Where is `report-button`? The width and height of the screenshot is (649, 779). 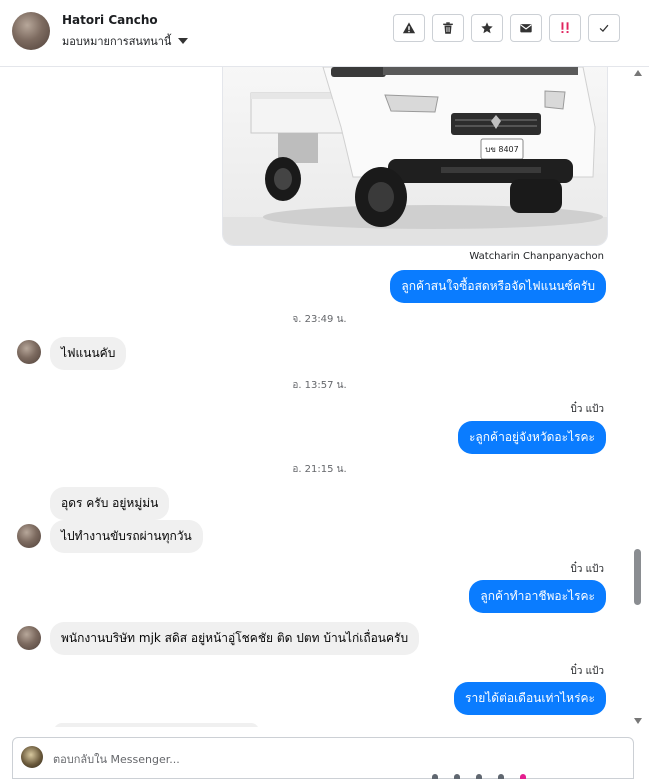 report-button is located at coordinates (409, 28).